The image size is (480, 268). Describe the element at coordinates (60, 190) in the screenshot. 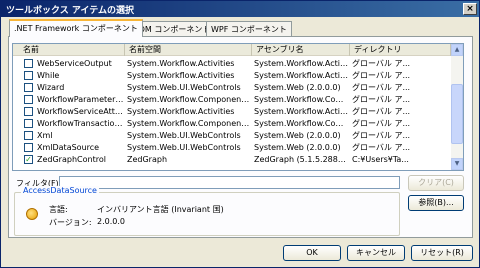

I see `group-title: AccessDataSource` at that location.